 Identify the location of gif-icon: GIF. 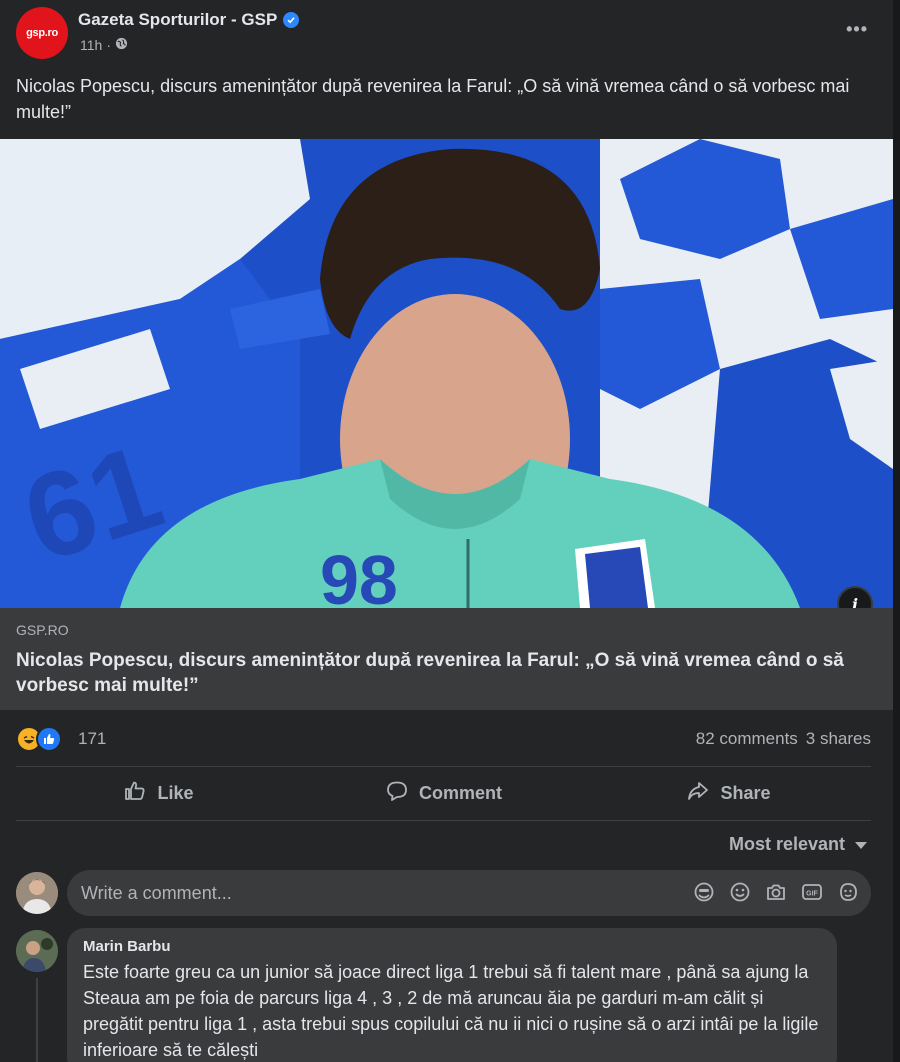
(812, 892).